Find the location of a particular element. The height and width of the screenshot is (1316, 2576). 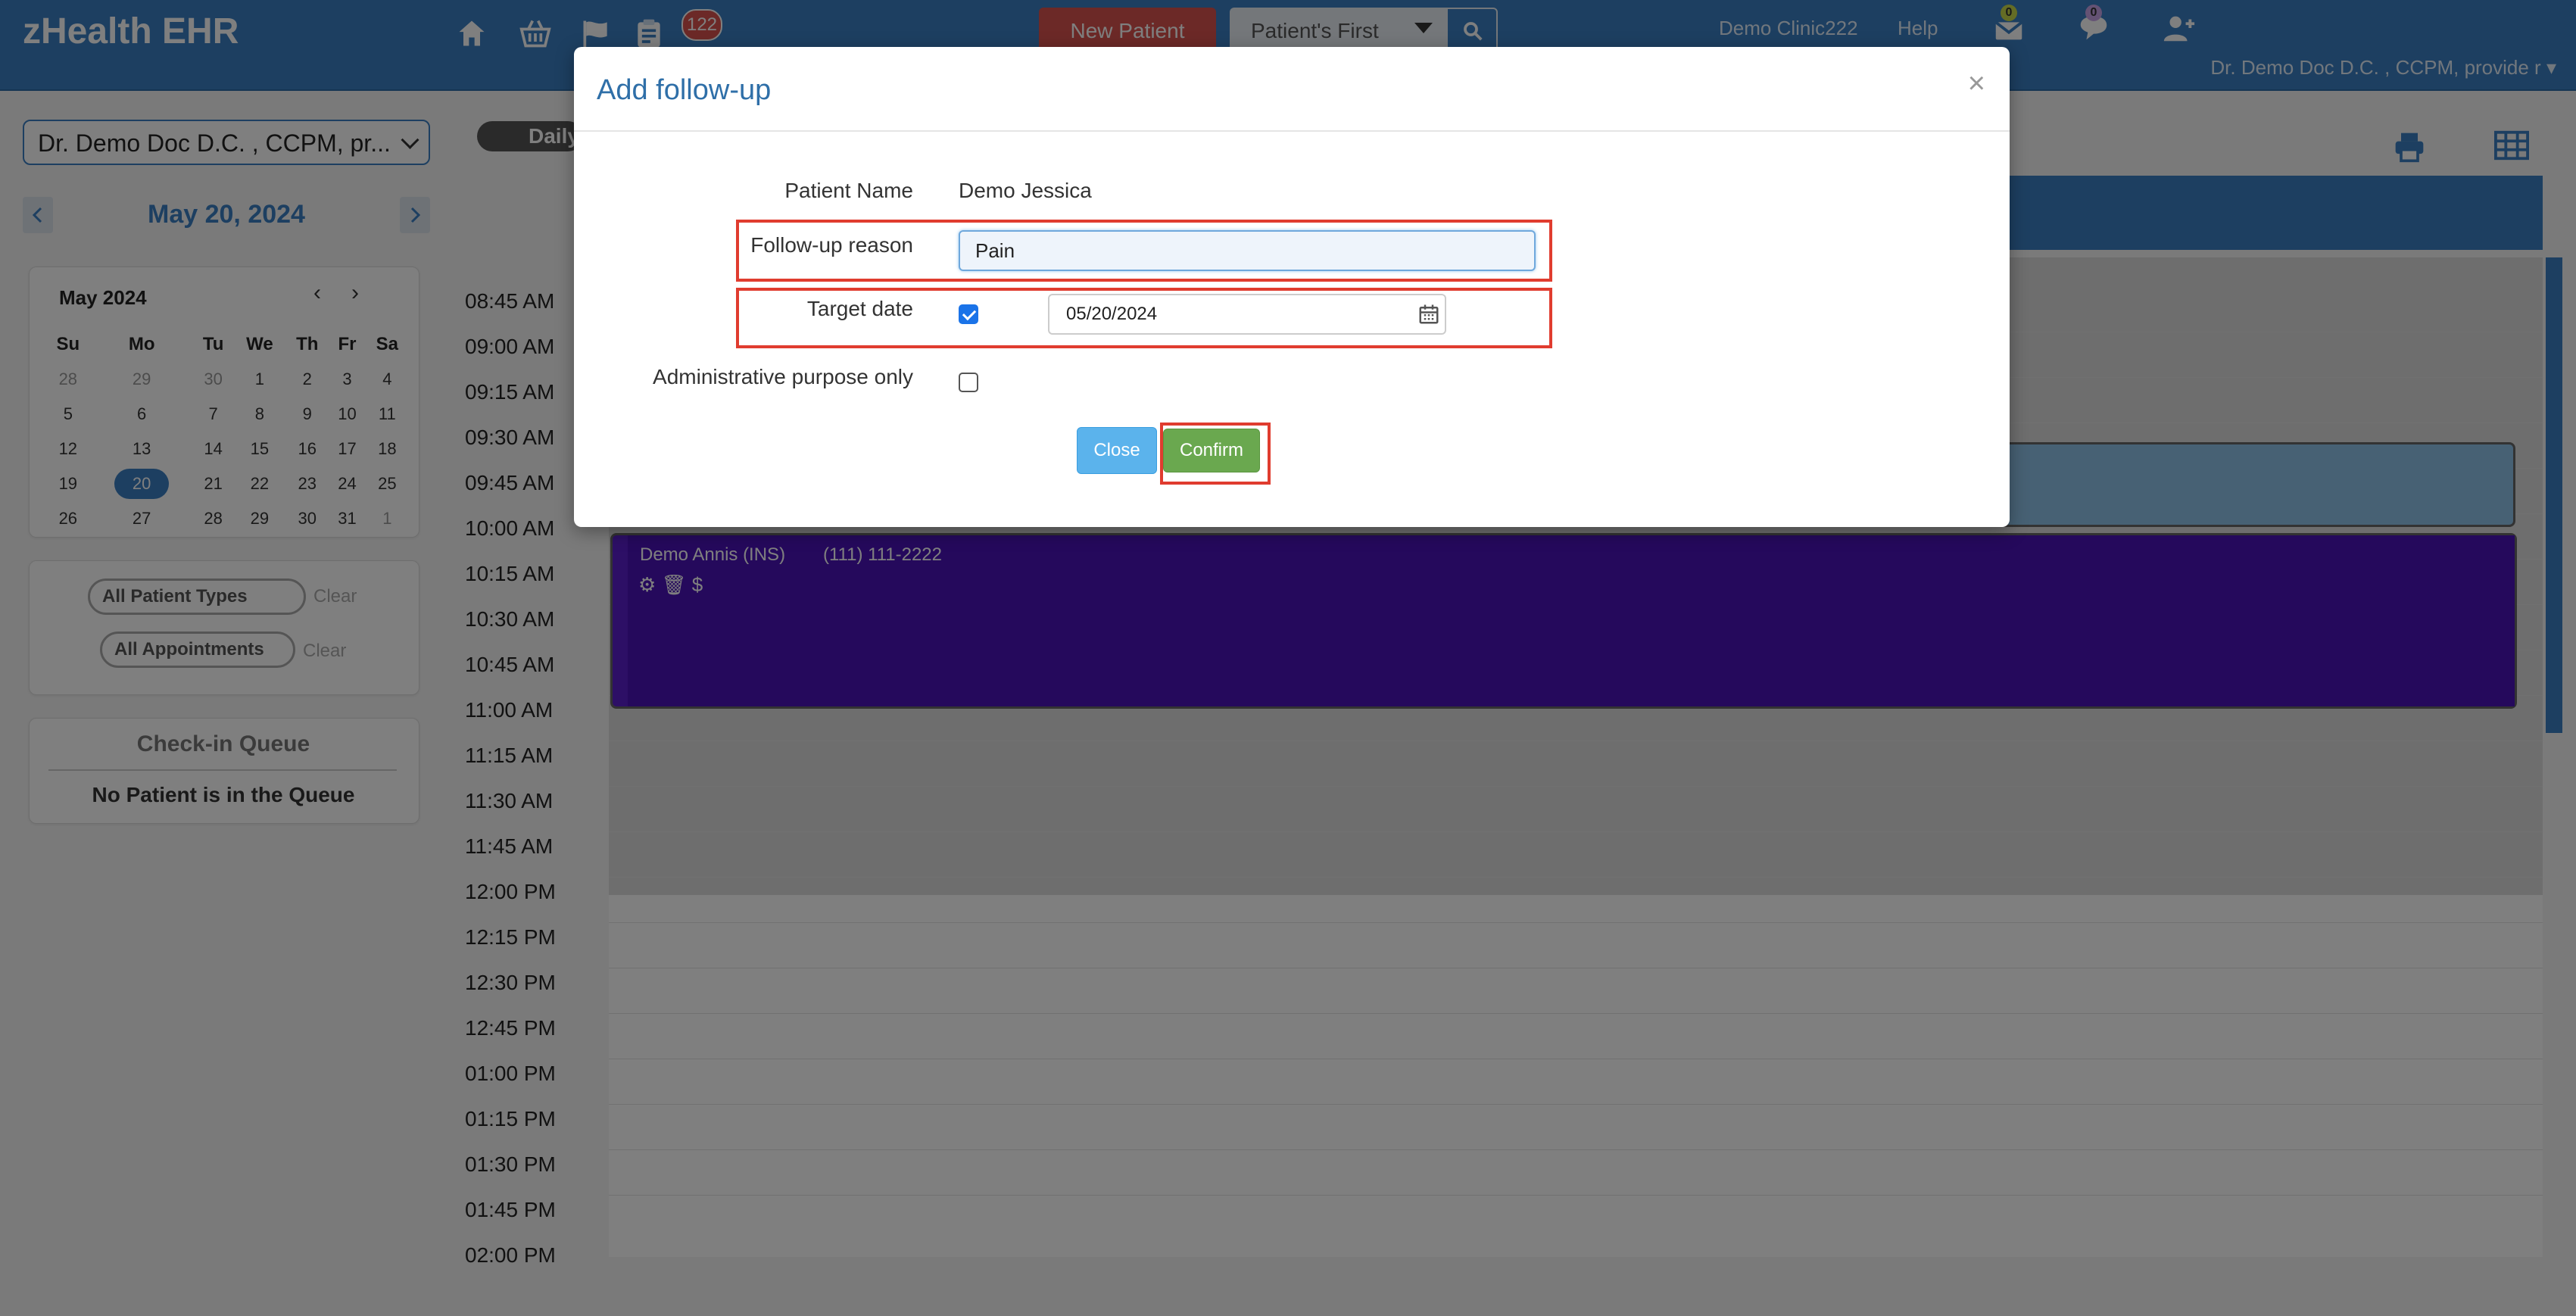

confirm-button: Confirm is located at coordinates (1211, 450).